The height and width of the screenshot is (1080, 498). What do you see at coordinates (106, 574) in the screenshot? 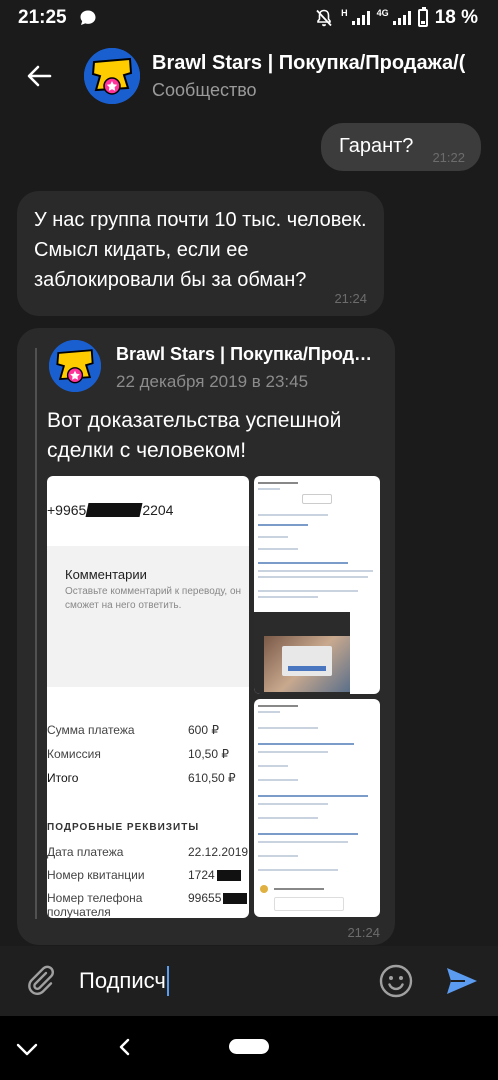
I see `receipt-comments-title: Комментарии` at bounding box center [106, 574].